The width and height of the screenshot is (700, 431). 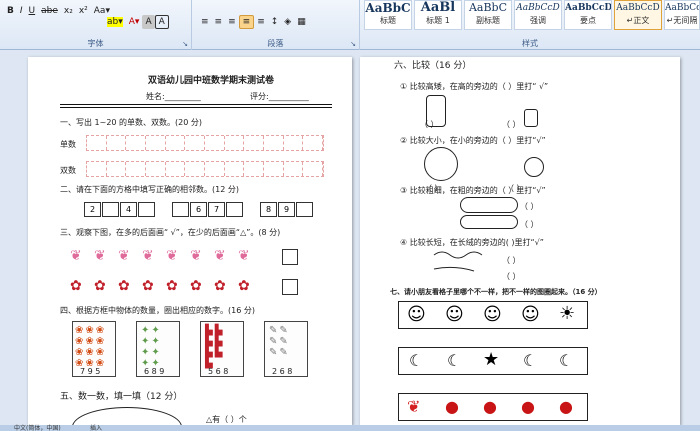 What do you see at coordinates (49, 11) in the screenshot?
I see `strikethrough-button: abe` at bounding box center [49, 11].